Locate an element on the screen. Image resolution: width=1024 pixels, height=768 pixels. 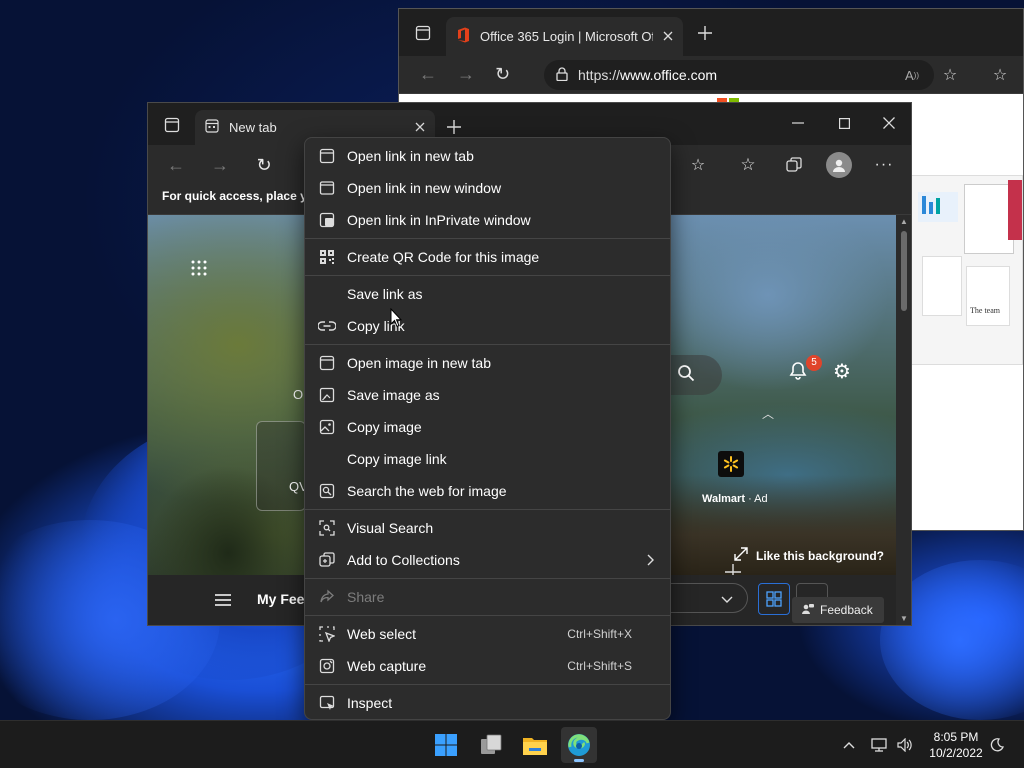
hamburger-menu-icon is located at coordinates (223, 600).